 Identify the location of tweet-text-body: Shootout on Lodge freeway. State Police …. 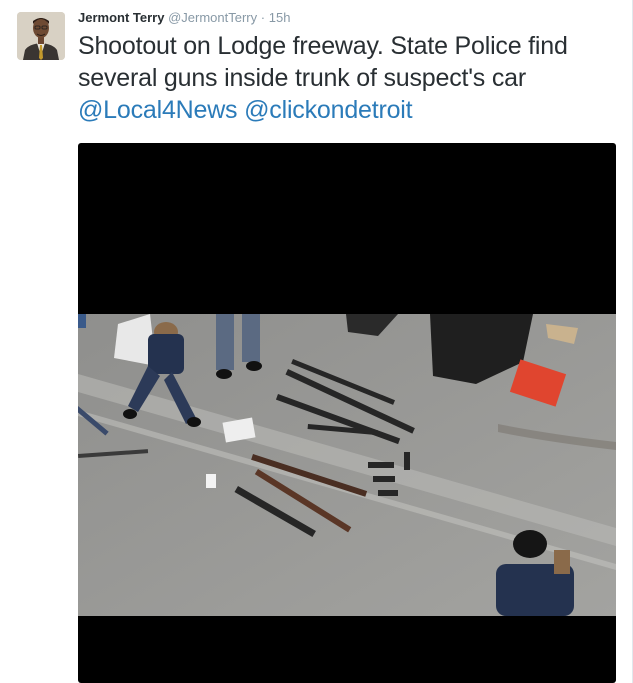
(323, 62).